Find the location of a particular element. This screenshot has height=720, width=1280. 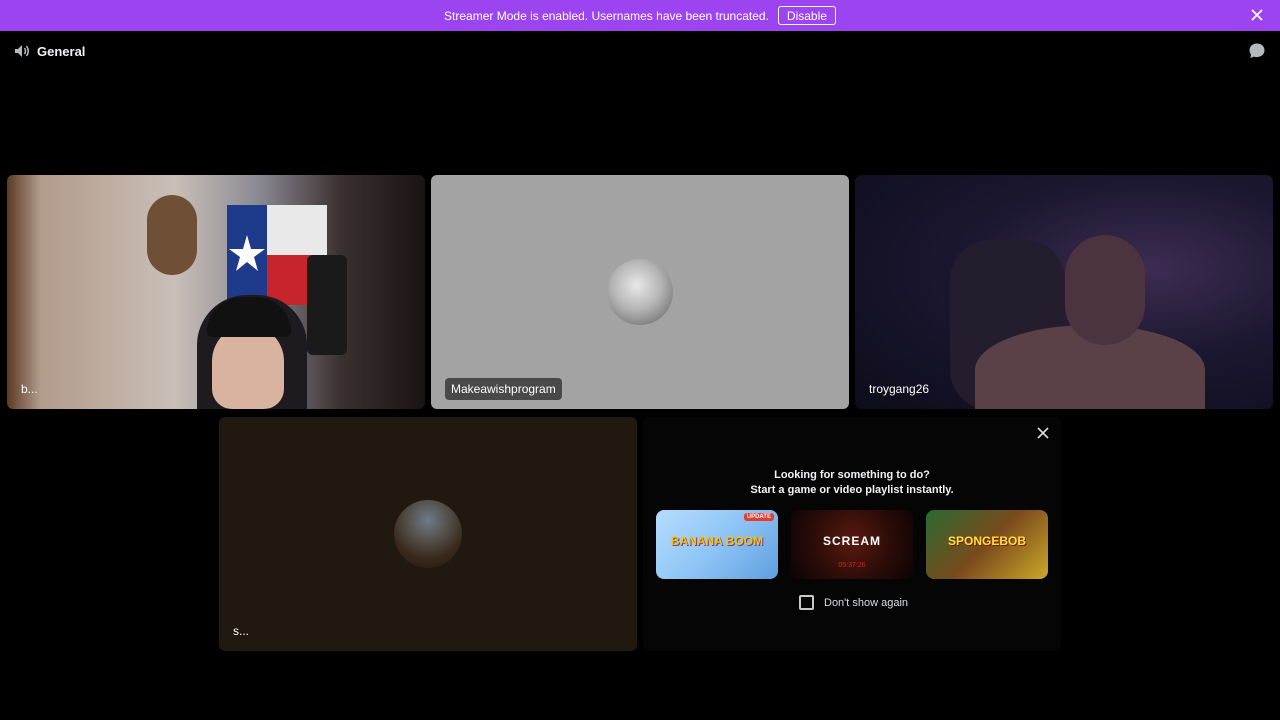

speaker-icon is located at coordinates (22, 51).